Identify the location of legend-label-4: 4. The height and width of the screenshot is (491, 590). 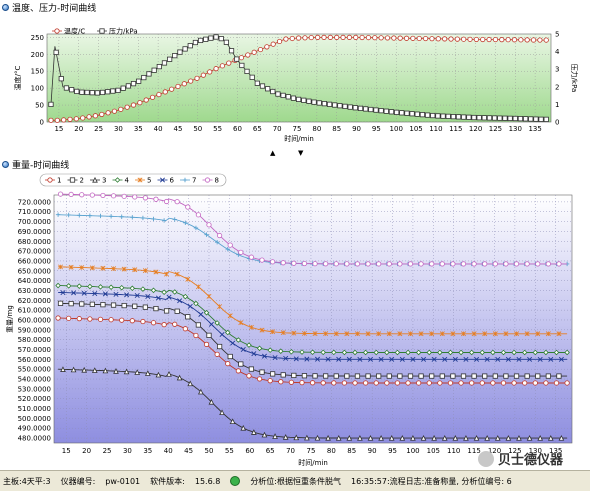
(127, 181).